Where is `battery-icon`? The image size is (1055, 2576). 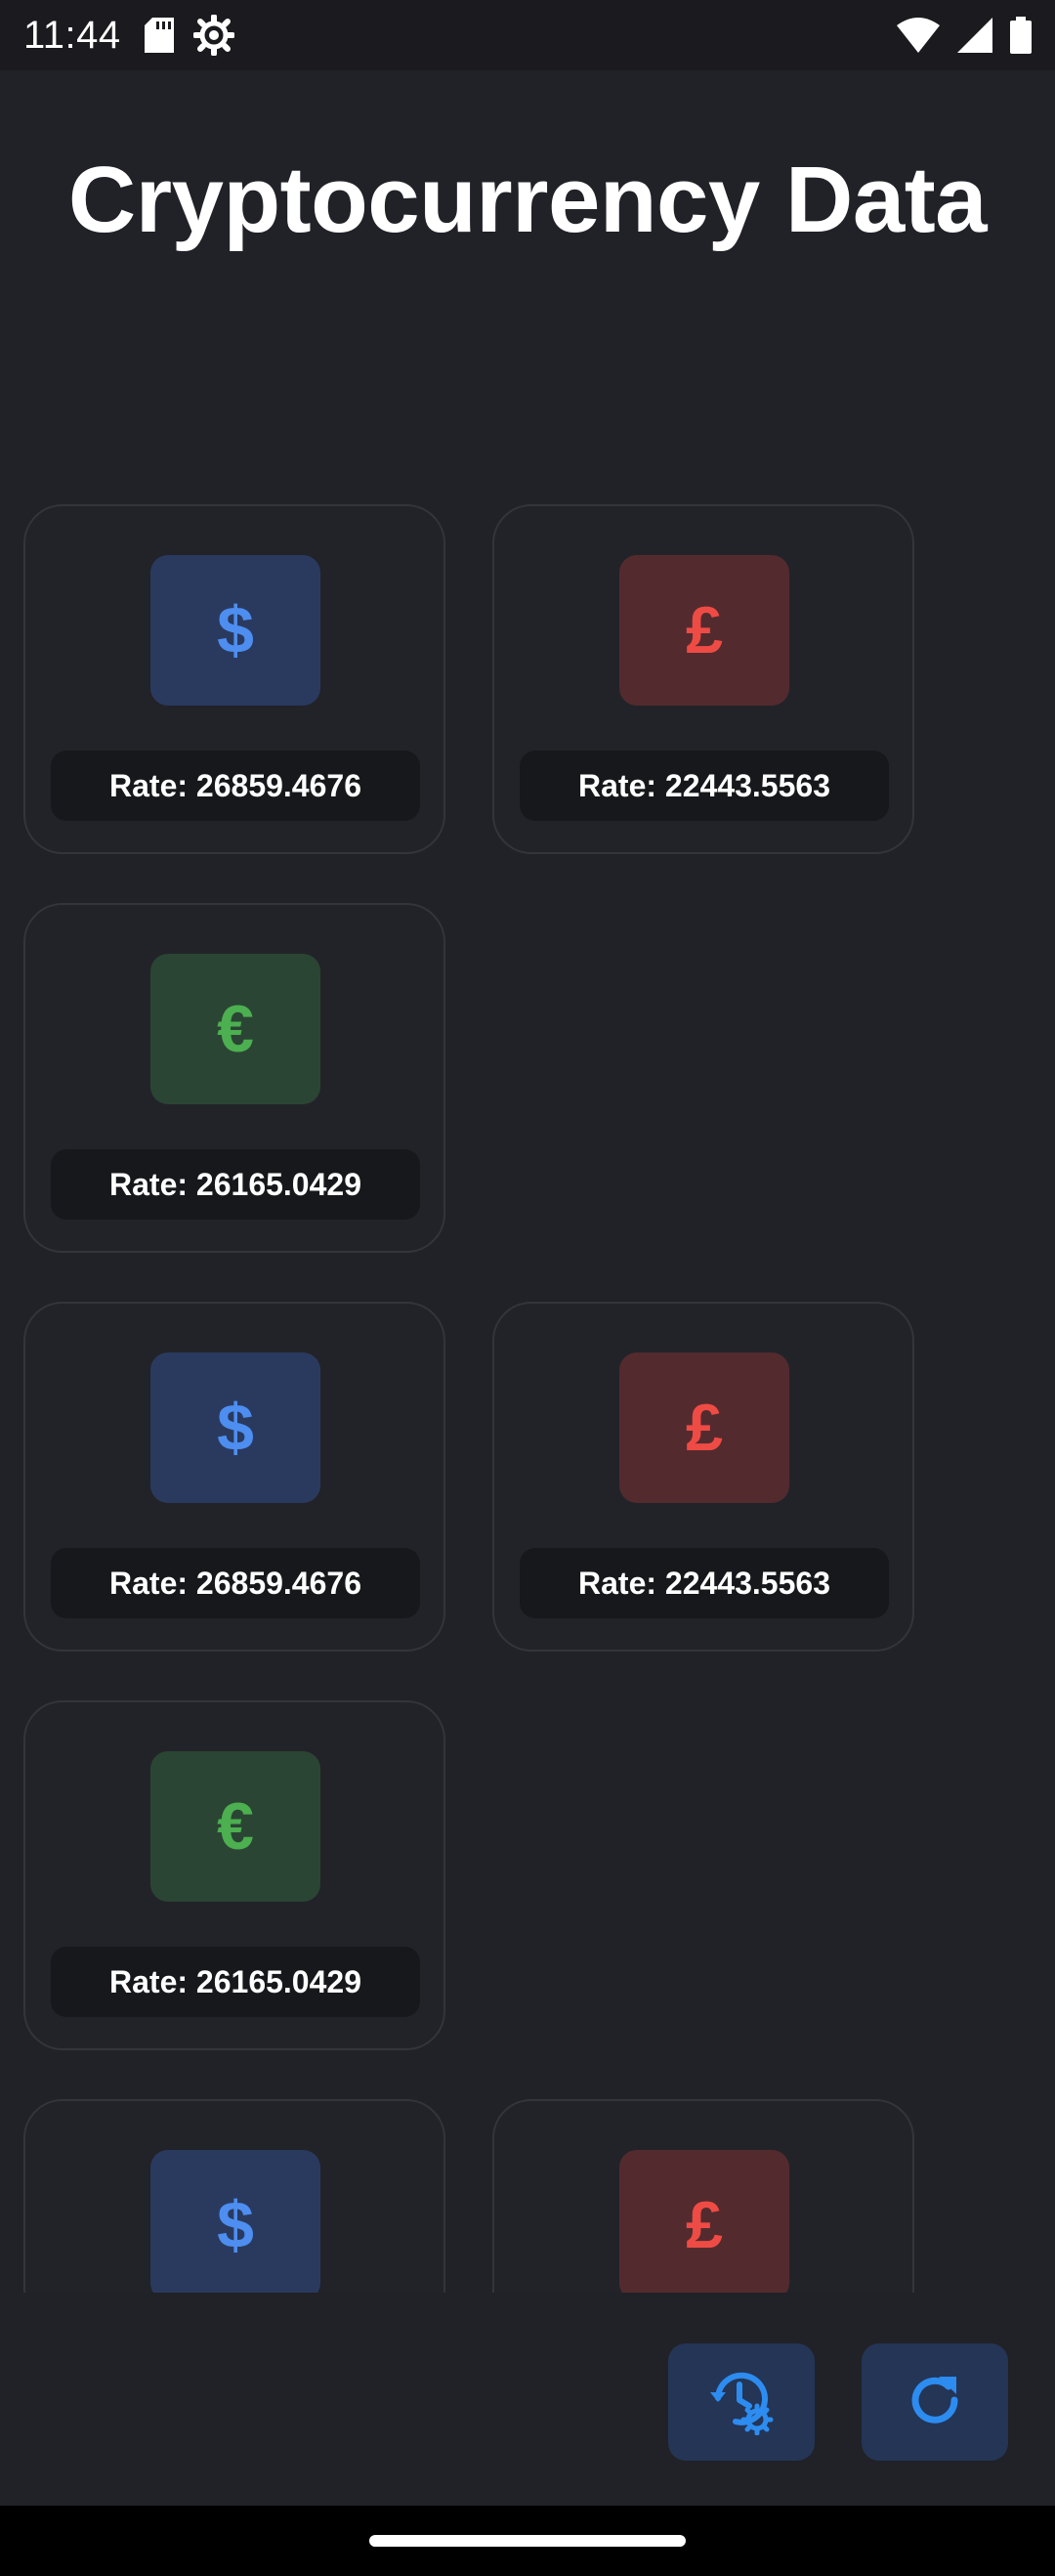 battery-icon is located at coordinates (1021, 36).